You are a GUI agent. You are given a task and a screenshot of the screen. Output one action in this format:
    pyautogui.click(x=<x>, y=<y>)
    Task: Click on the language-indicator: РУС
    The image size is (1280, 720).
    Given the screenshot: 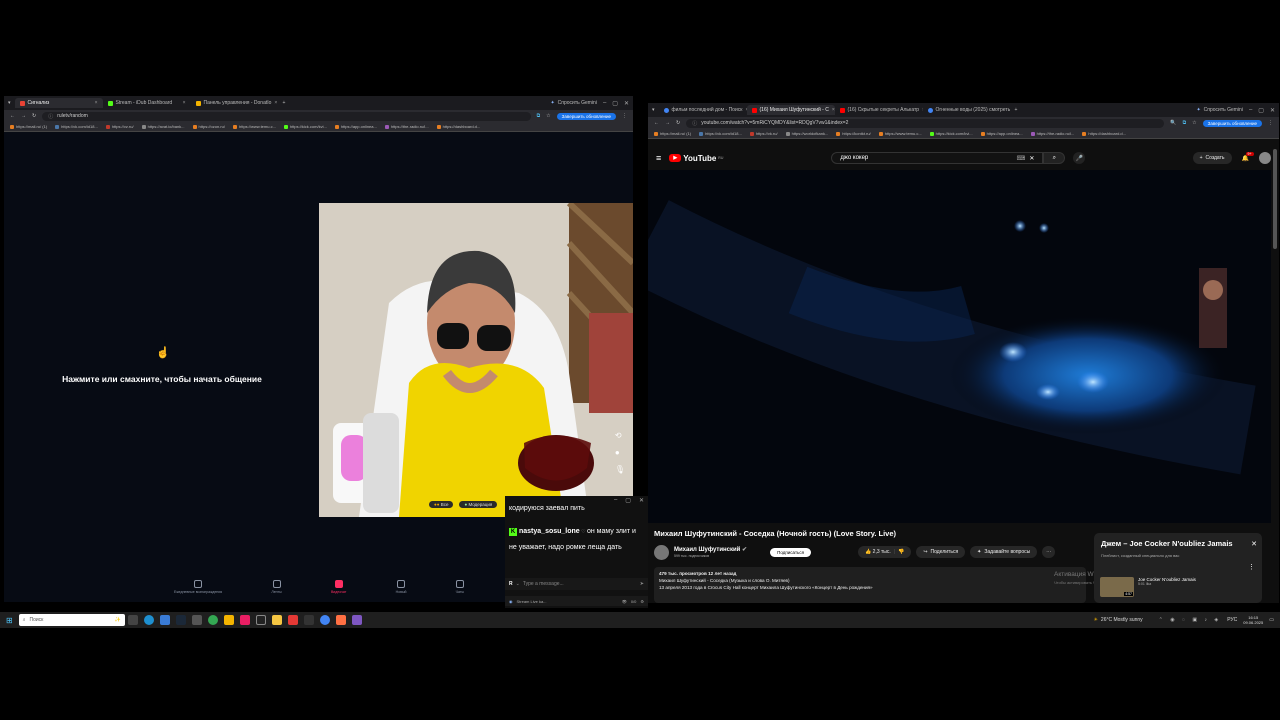 What is the action you would take?
    pyautogui.click(x=1232, y=620)
    